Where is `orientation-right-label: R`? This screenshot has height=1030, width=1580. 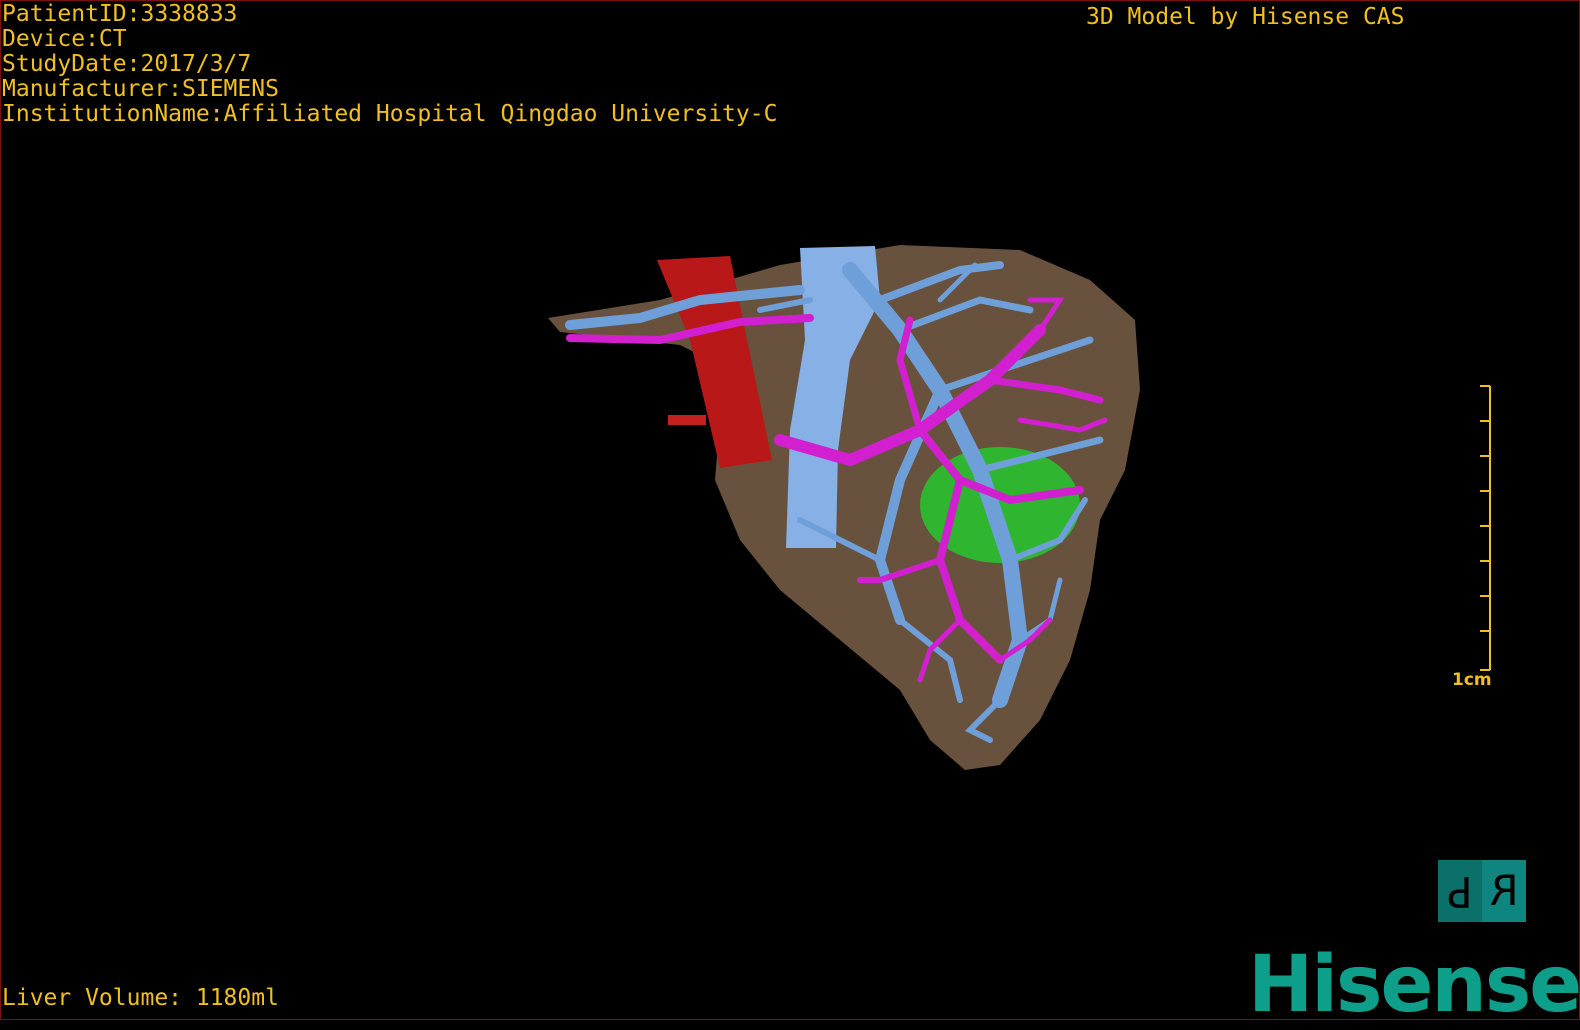
orientation-right-label: R is located at coordinates (1504, 891).